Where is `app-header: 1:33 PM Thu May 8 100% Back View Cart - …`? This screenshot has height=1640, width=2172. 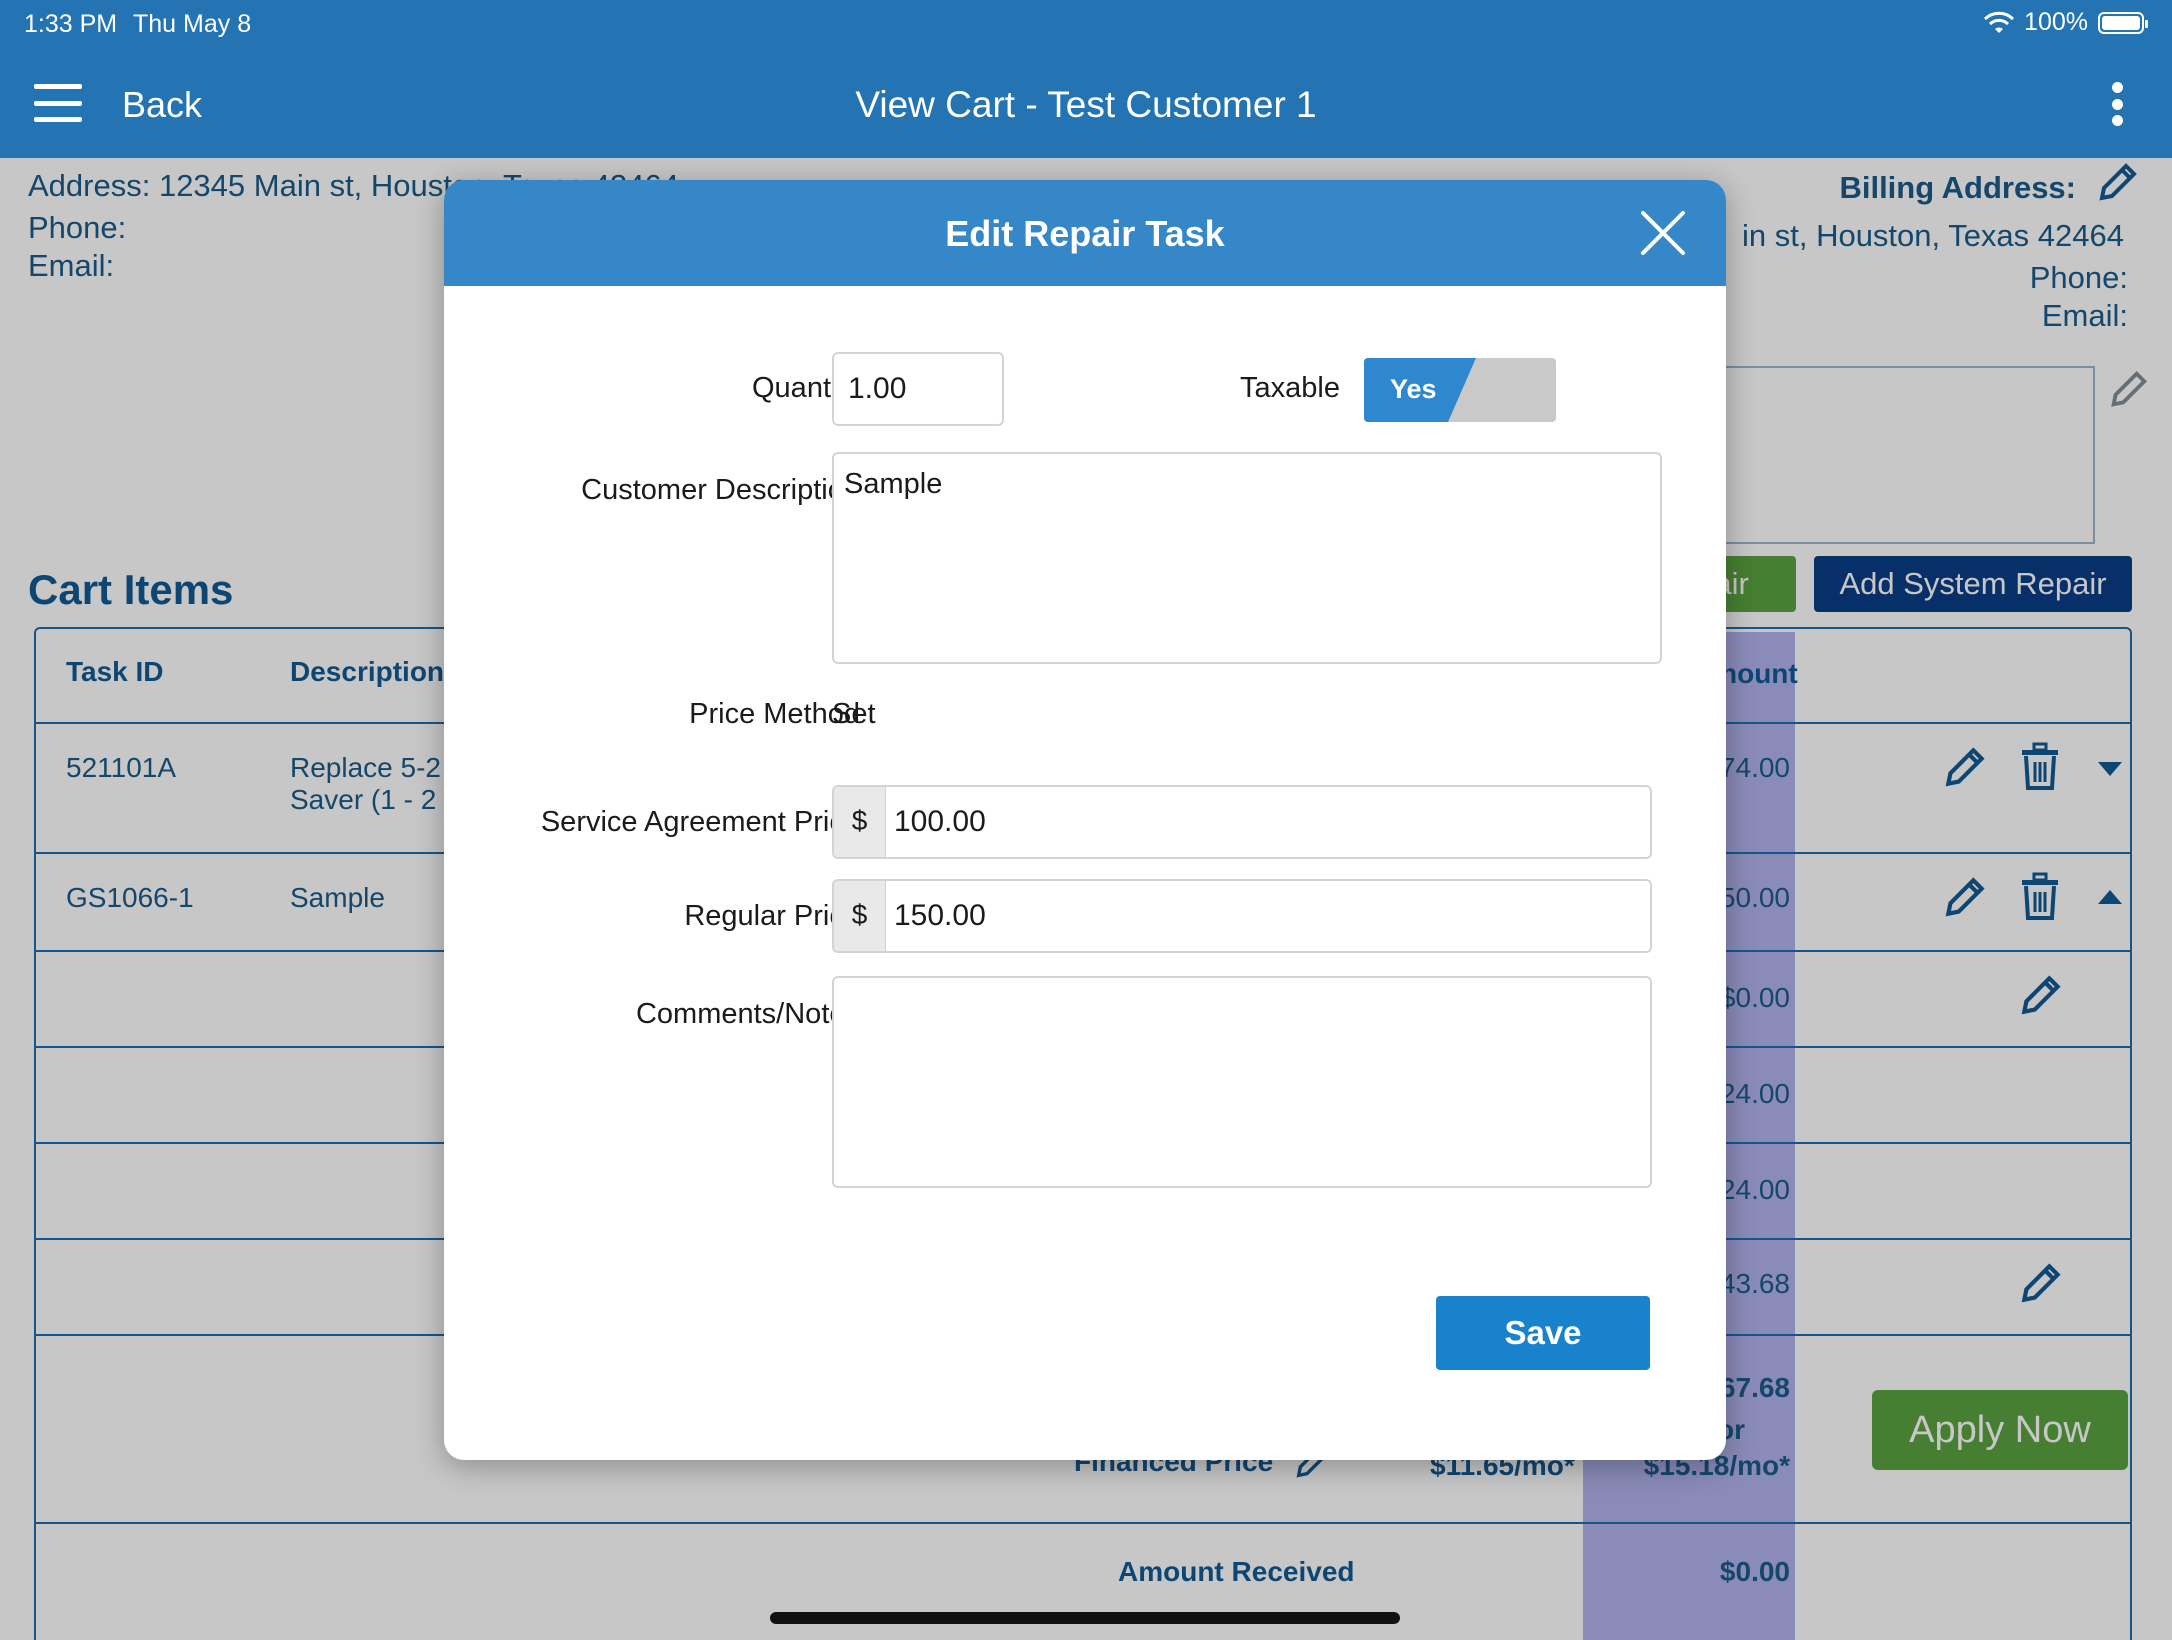 app-header: 1:33 PM Thu May 8 100% Back View Cart - … is located at coordinates (1086, 79).